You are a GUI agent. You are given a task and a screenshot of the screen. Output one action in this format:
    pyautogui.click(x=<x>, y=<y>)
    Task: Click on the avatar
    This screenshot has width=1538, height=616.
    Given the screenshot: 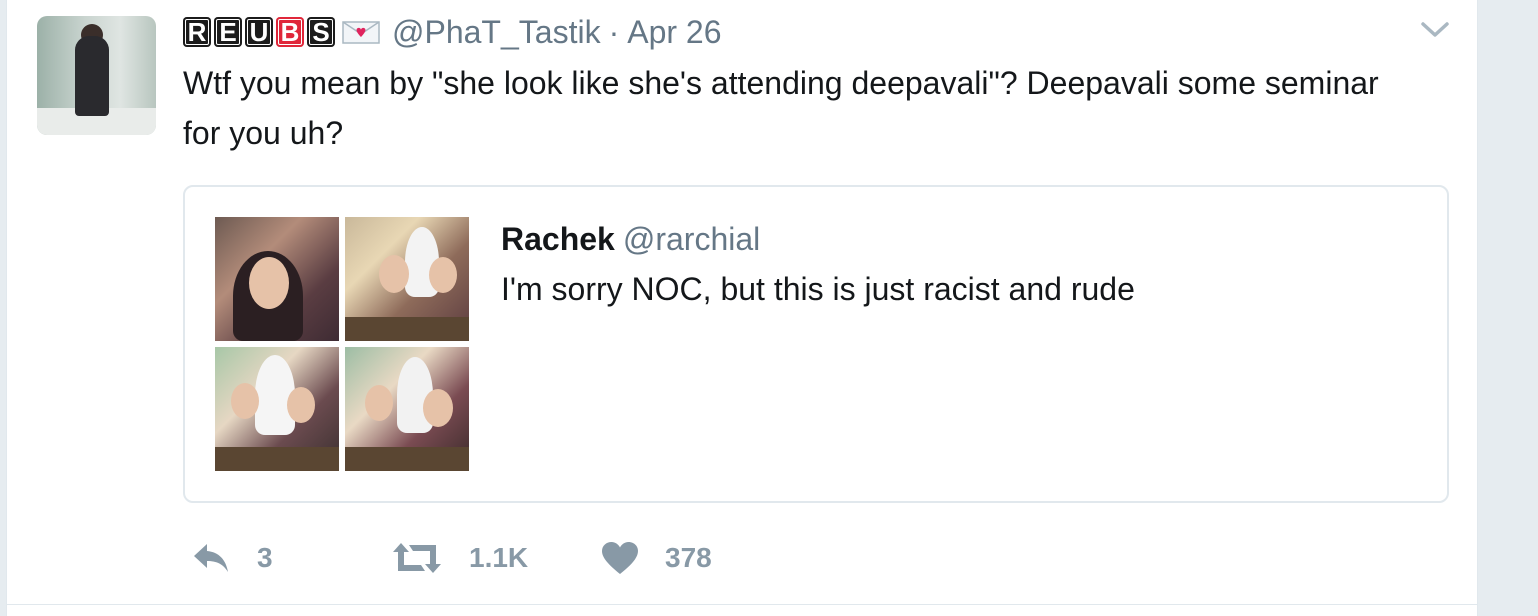 What is the action you would take?
    pyautogui.click(x=96, y=75)
    